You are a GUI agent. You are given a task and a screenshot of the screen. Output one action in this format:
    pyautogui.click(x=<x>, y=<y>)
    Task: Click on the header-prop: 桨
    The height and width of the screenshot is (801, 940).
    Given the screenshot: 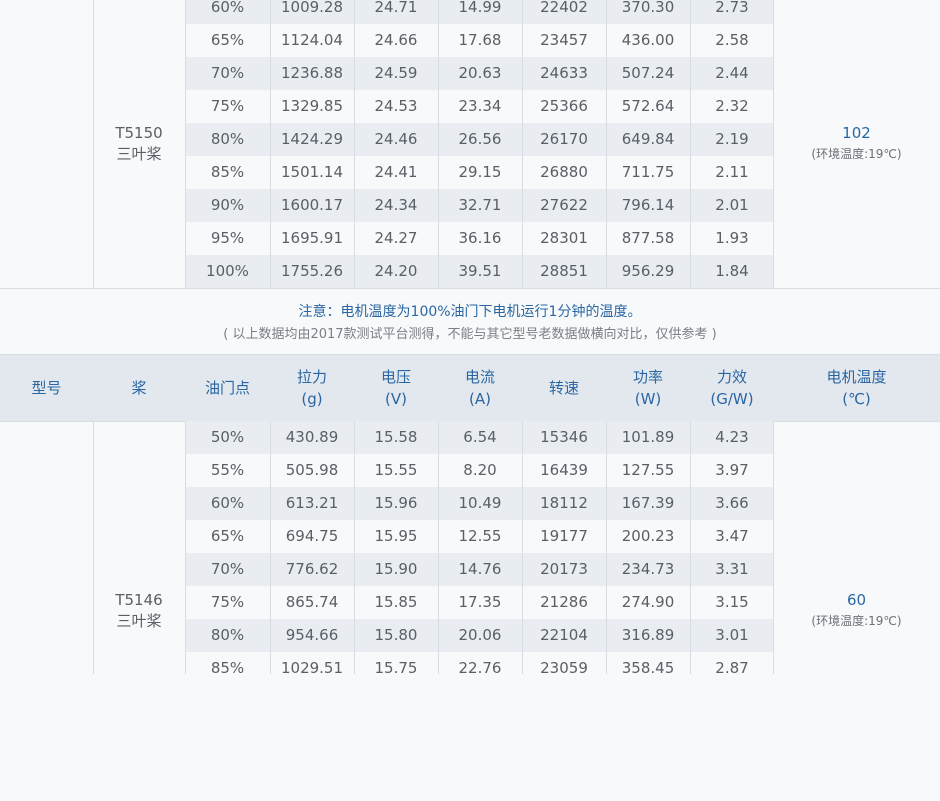 What is the action you would take?
    pyautogui.click(x=139, y=388)
    